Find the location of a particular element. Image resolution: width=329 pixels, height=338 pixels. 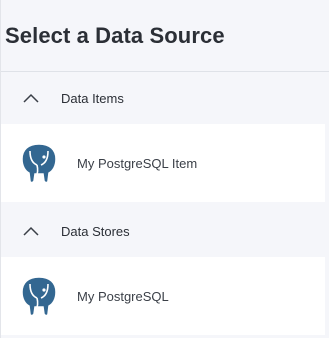

panel-title: Select a Data Source is located at coordinates (115, 35).